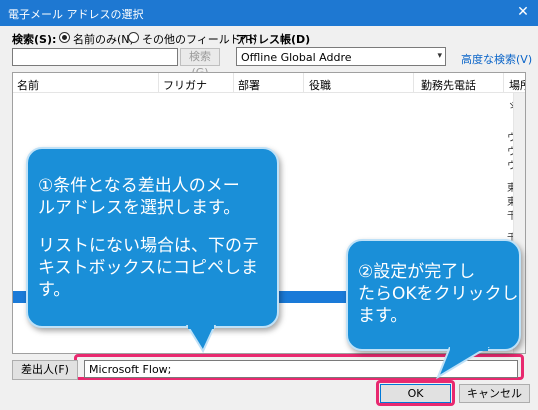  Describe the element at coordinates (148, 246) in the screenshot. I see `callout-step1-line3: リストにない場合は、下のテ` at that location.